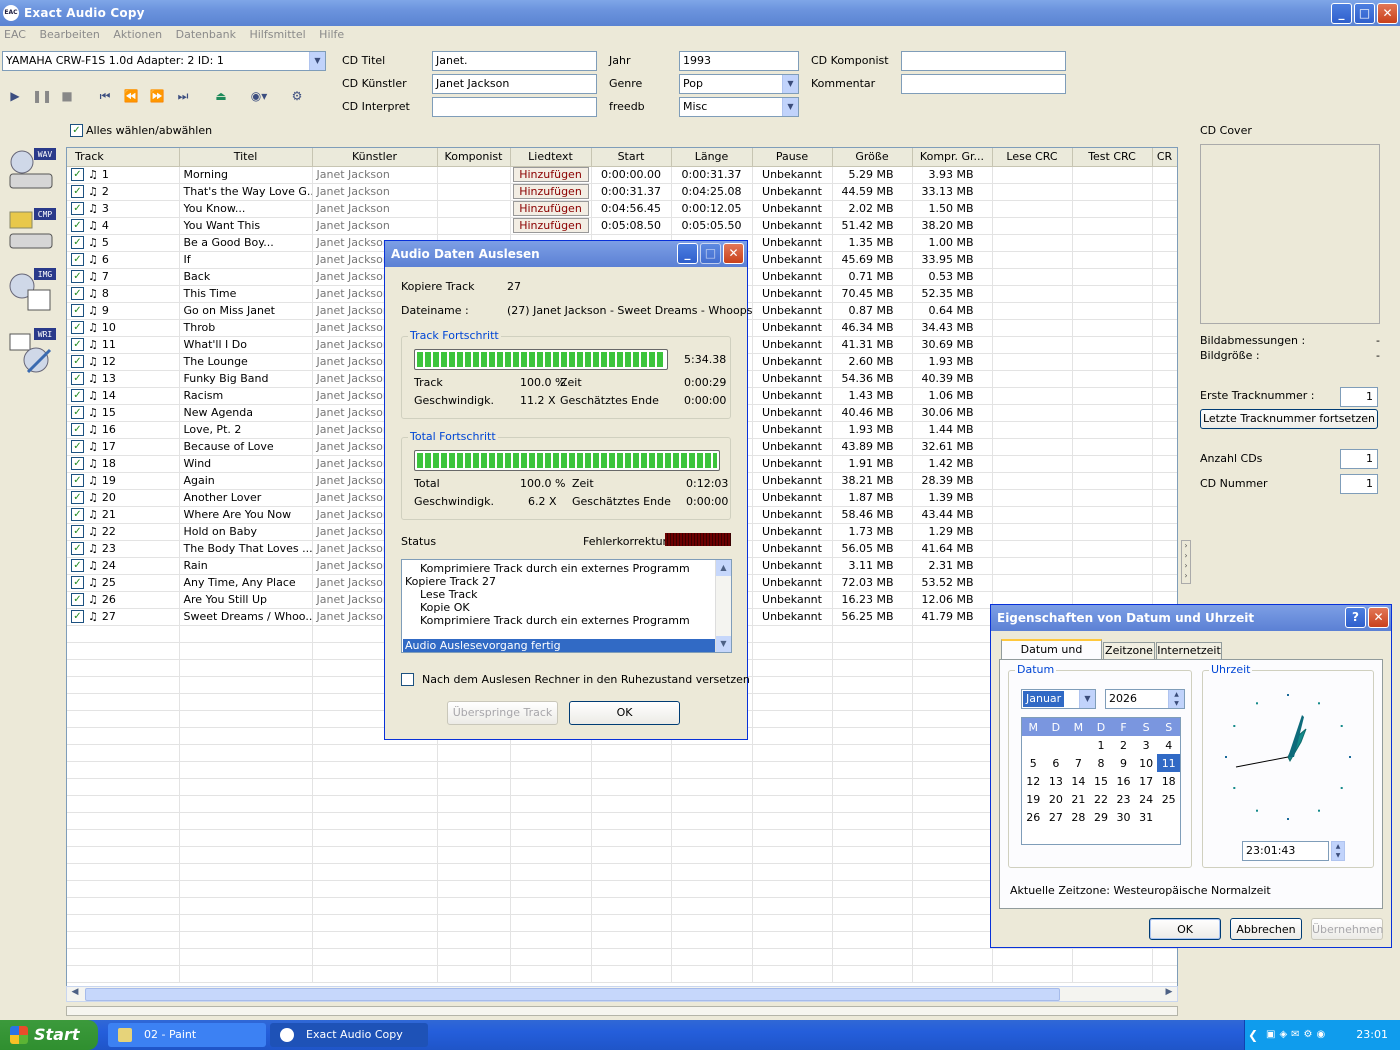 The width and height of the screenshot is (1400, 1050). I want to click on menu-aktionen: Aktionen, so click(137, 34).